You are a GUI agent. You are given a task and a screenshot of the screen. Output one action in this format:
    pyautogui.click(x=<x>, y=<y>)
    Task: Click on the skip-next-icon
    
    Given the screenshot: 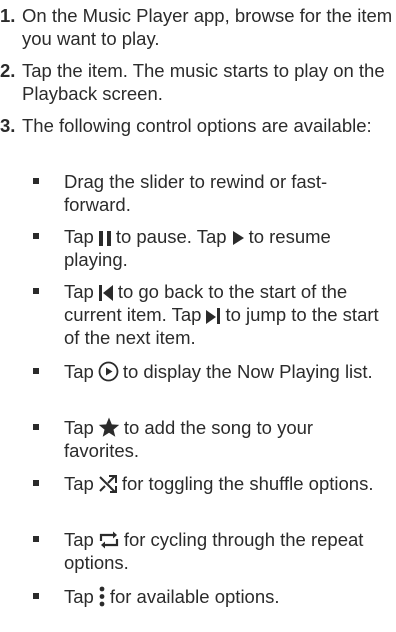 What is the action you would take?
    pyautogui.click(x=213, y=316)
    